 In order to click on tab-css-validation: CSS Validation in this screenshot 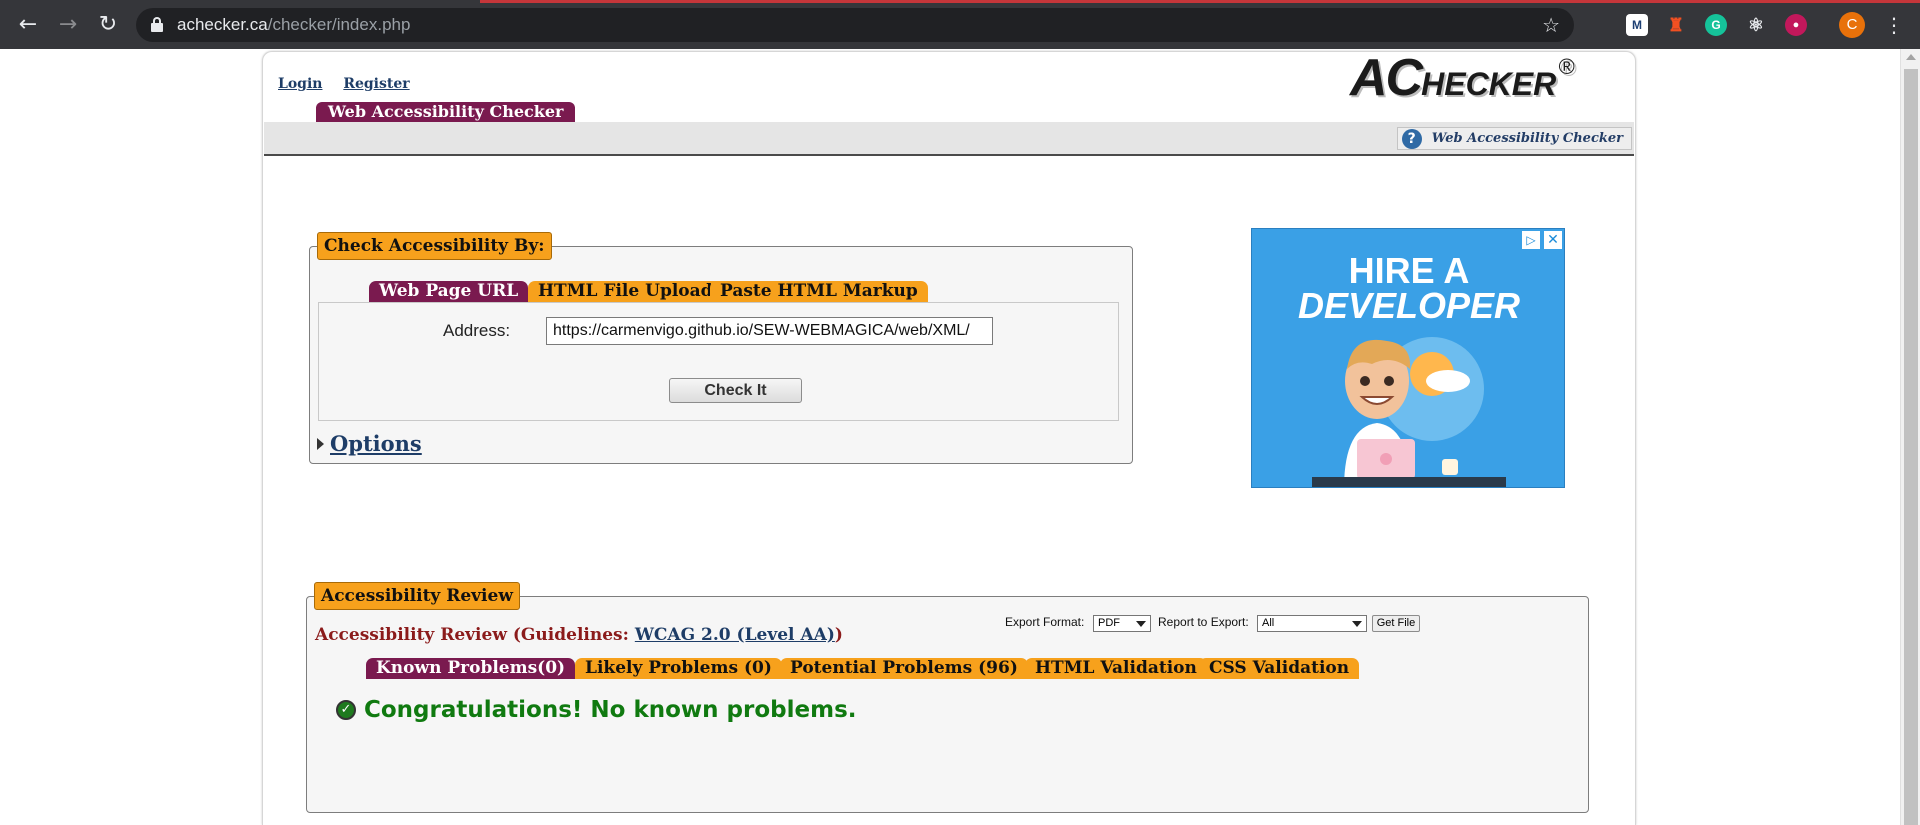, I will do `click(1279, 668)`.